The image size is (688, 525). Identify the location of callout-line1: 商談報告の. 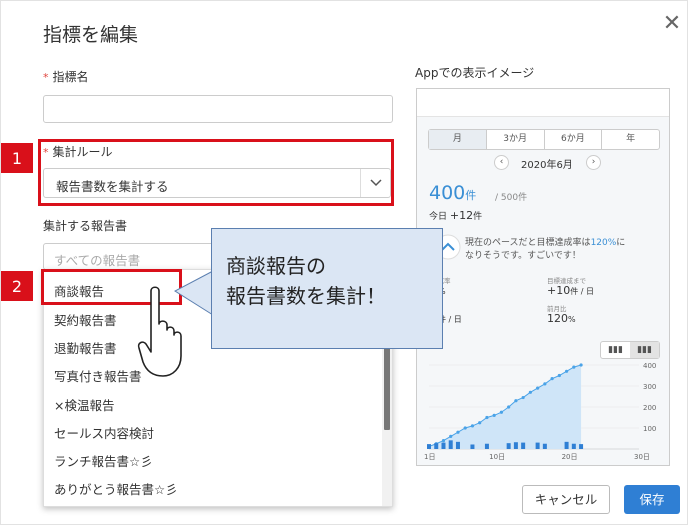
(276, 266).